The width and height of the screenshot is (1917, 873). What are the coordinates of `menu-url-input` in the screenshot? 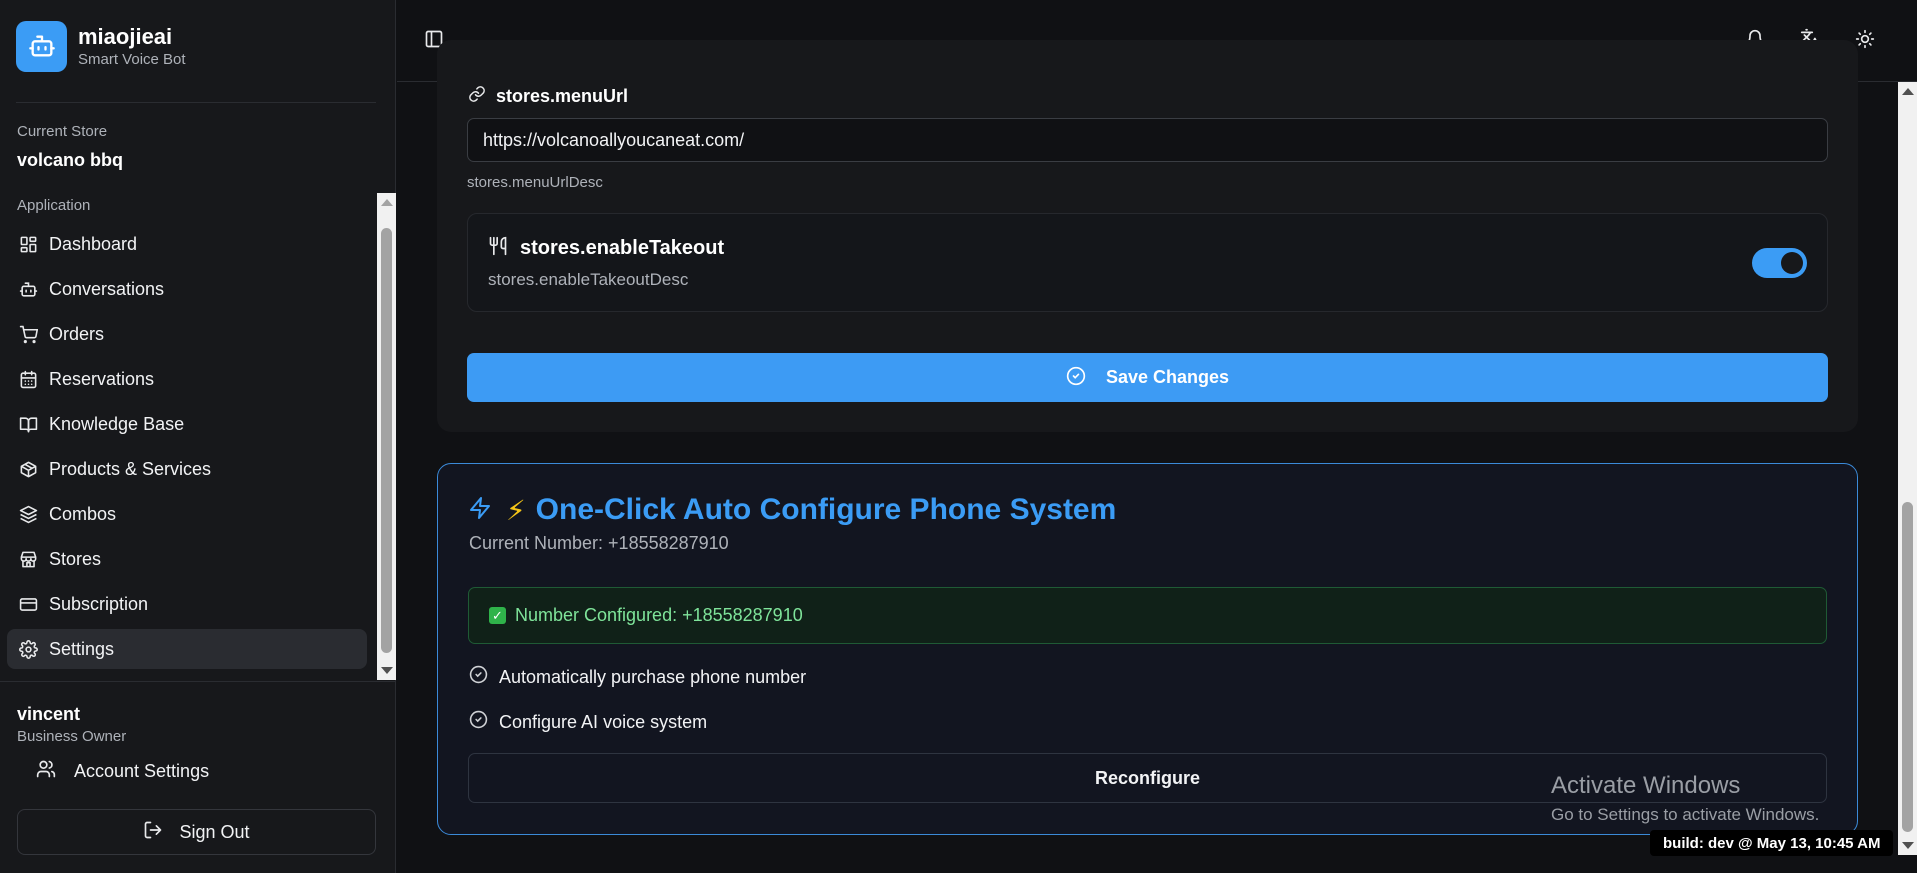 It's located at (1147, 140).